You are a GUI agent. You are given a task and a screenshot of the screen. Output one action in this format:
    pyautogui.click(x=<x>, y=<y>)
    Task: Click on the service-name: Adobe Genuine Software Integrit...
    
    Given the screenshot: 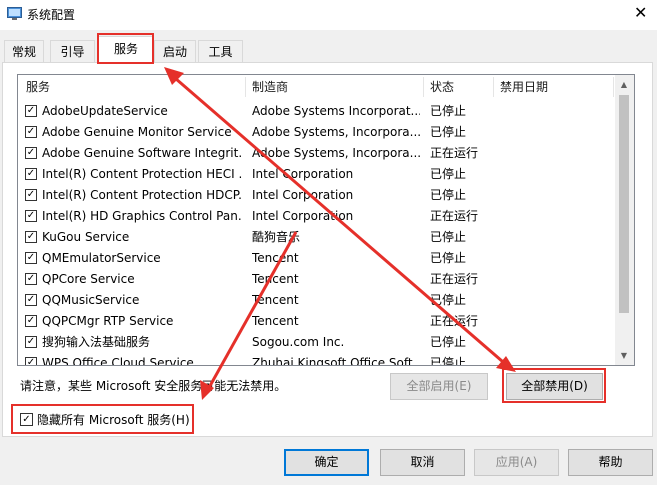 What is the action you would take?
    pyautogui.click(x=142, y=153)
    